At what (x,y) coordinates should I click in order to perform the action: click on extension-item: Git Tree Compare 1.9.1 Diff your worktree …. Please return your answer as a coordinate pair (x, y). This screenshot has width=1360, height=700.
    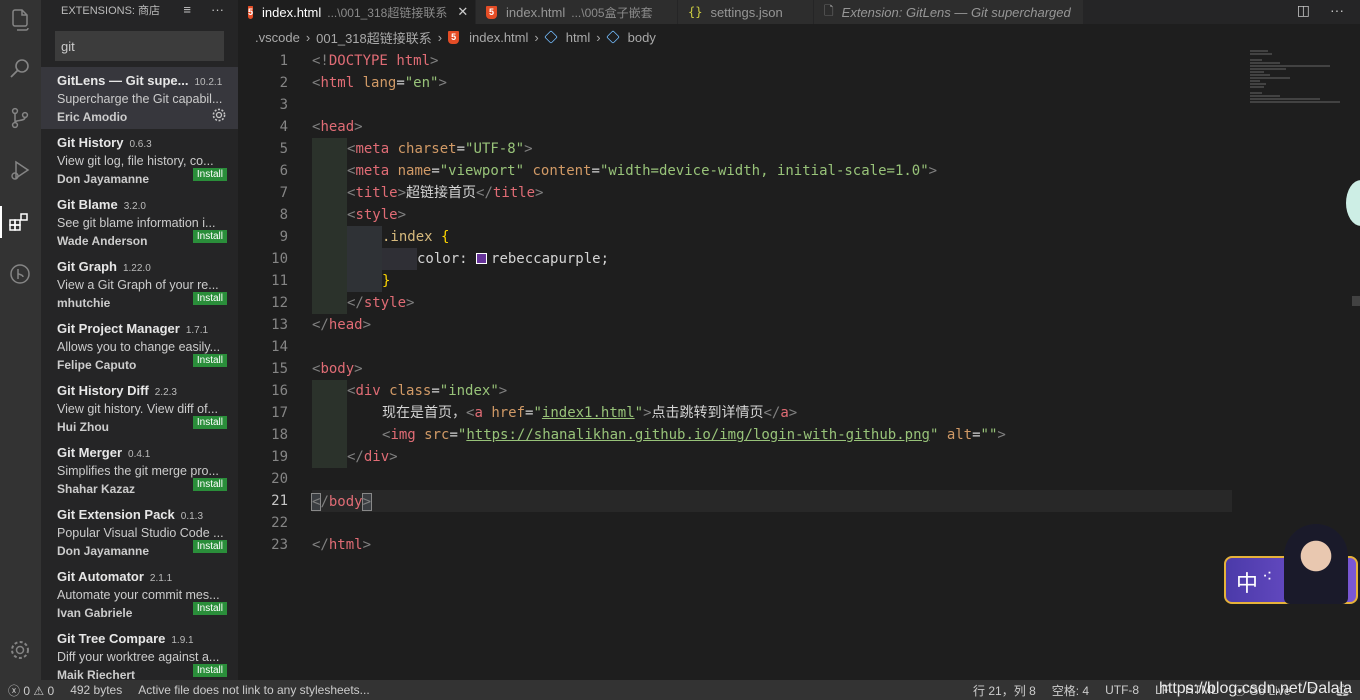
    Looking at the image, I should click on (139, 652).